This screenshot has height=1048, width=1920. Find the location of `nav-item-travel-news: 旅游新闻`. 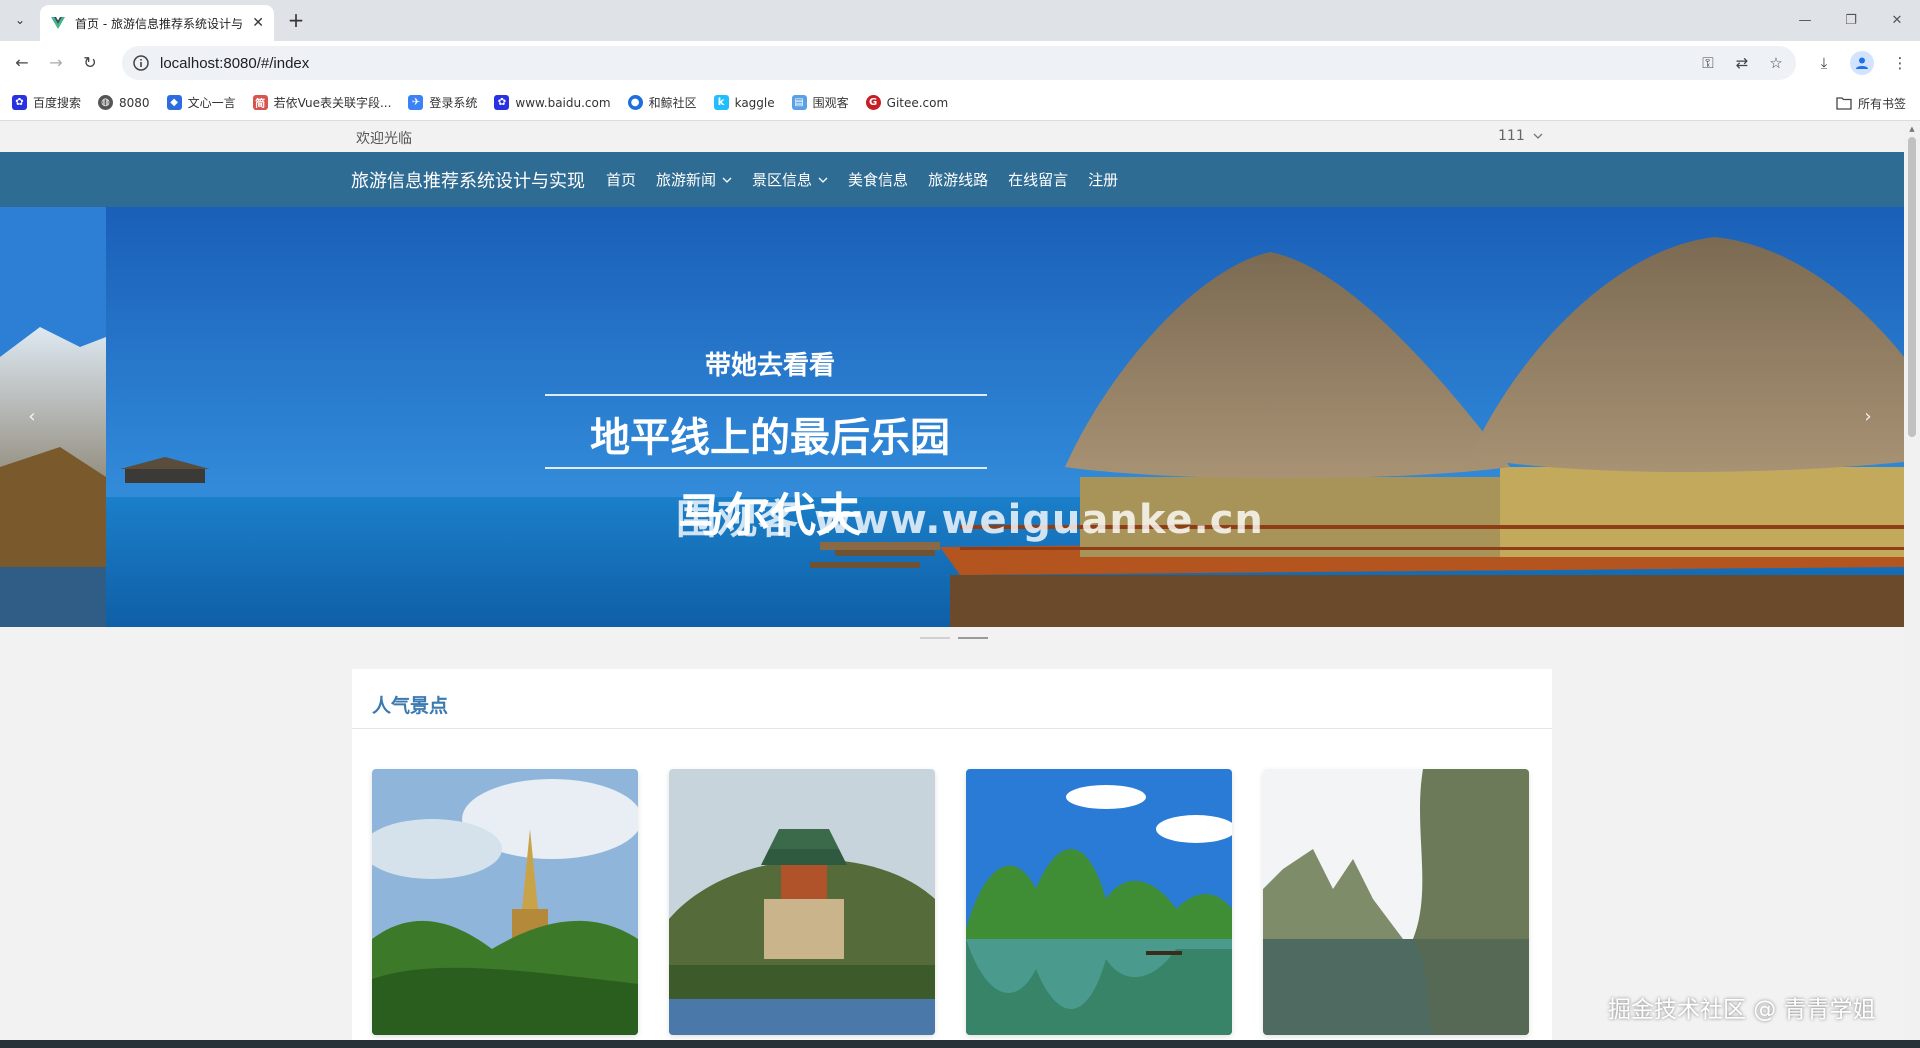

nav-item-travel-news: 旅游新闻 is located at coordinates (694, 179).